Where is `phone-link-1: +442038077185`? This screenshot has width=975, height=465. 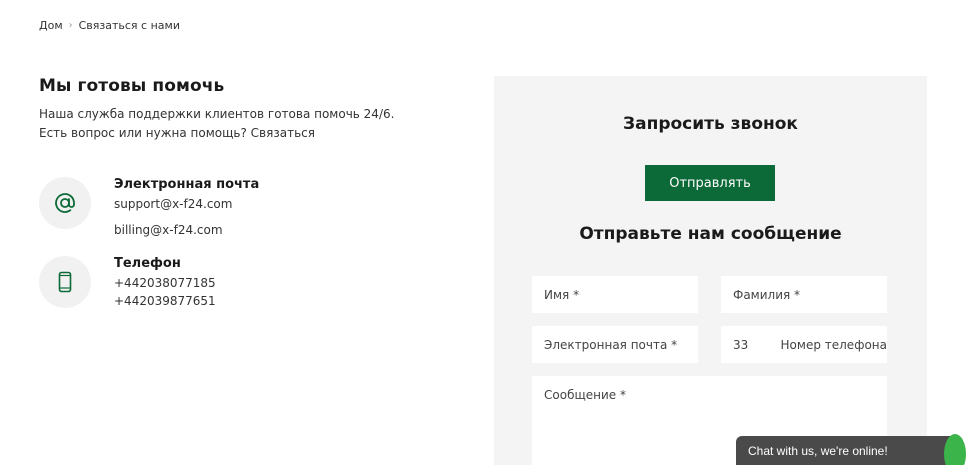
phone-link-1: +442038077185 is located at coordinates (165, 283).